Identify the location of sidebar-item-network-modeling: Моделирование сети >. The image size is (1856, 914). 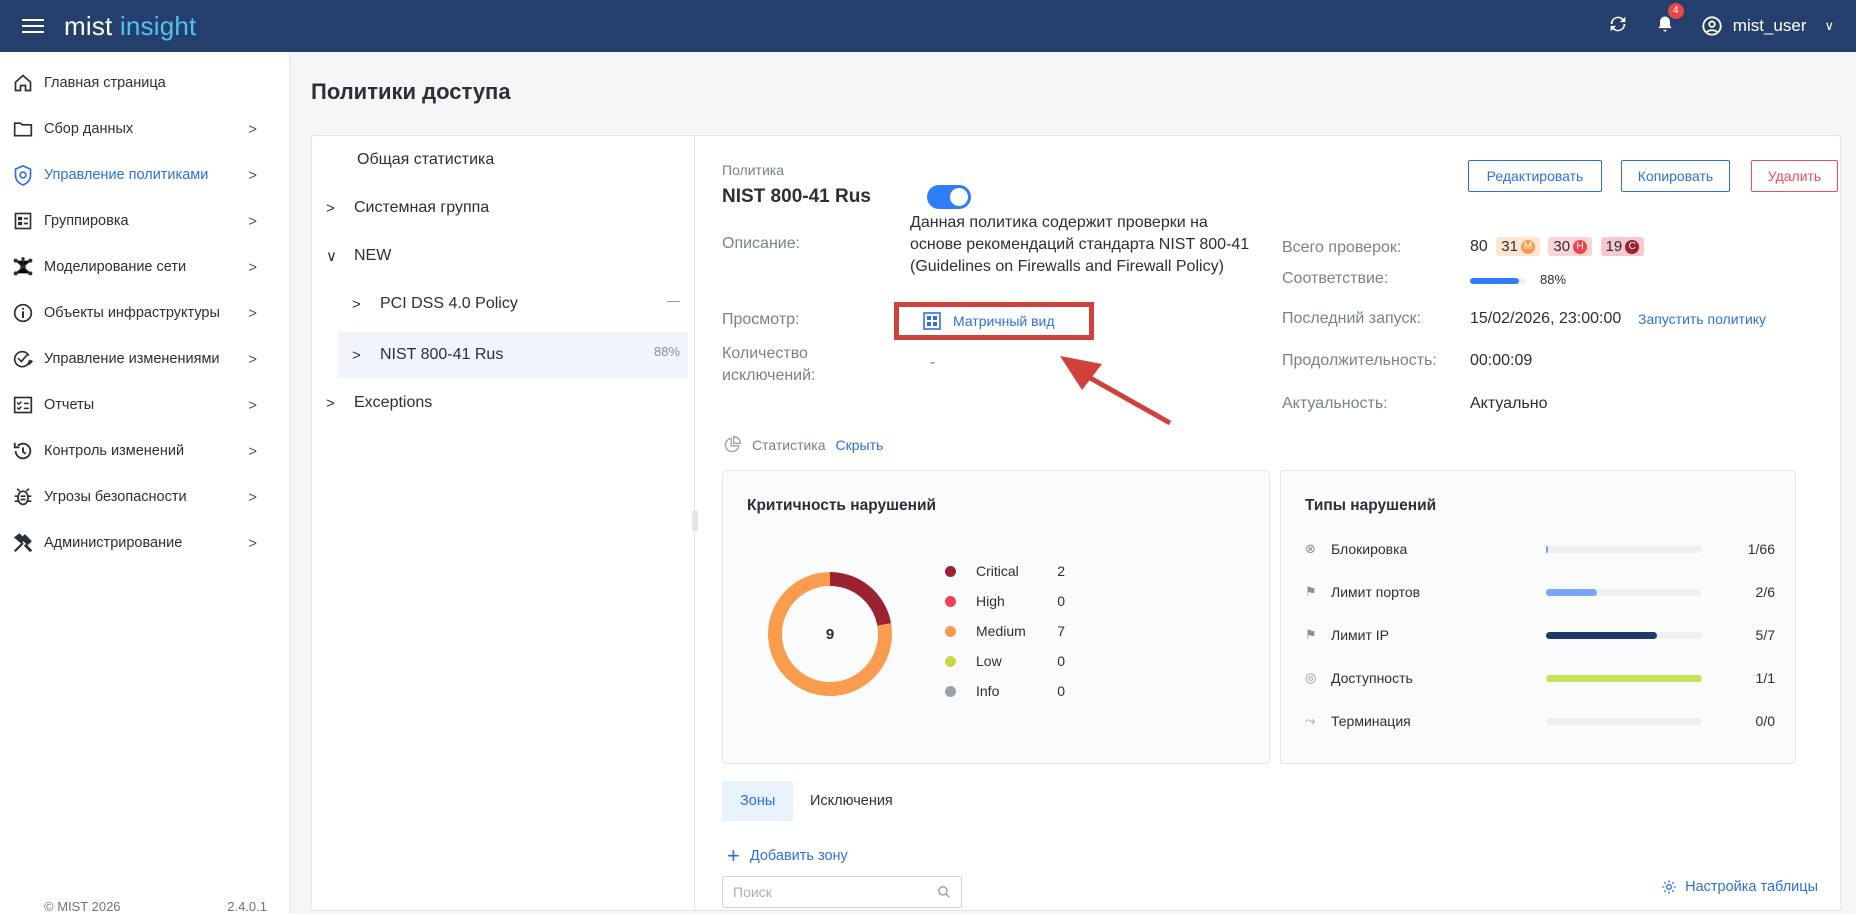
(144, 267).